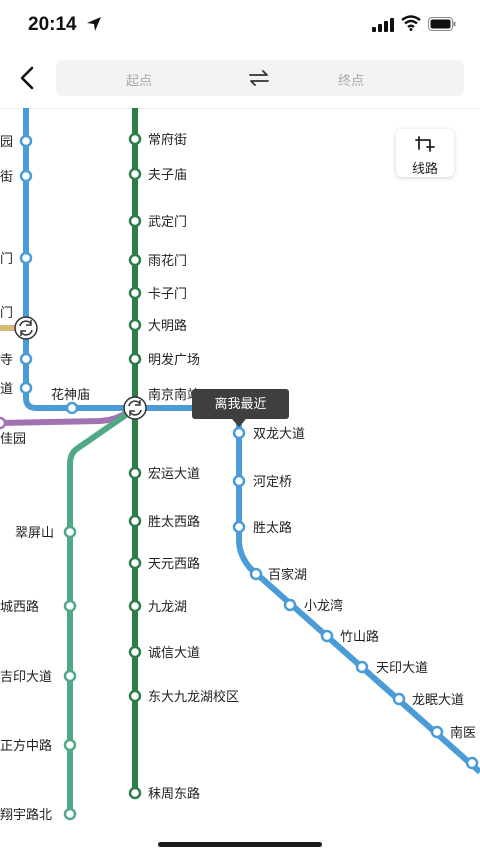  I want to click on station-label: 南医, so click(463, 732).